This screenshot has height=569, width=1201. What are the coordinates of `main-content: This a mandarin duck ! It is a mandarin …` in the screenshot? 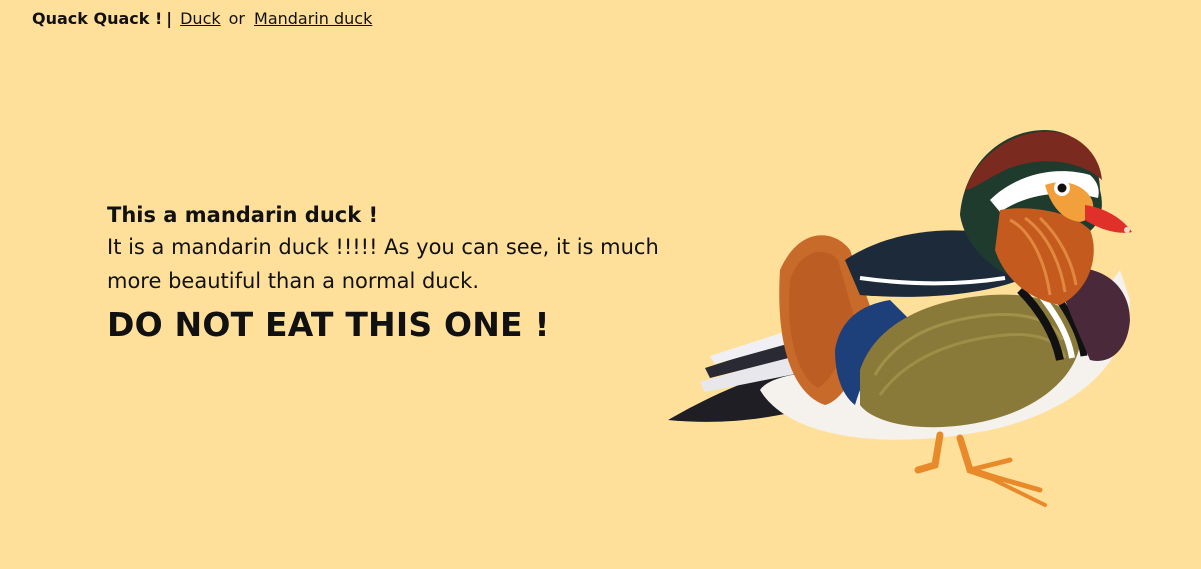 It's located at (387, 274).